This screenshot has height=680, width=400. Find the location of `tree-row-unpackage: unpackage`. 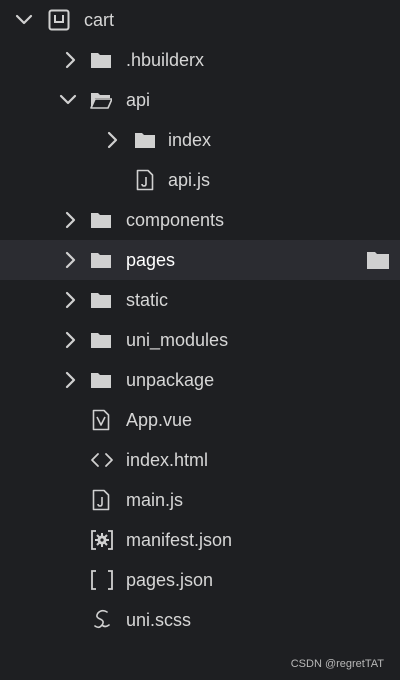

tree-row-unpackage: unpackage is located at coordinates (200, 380).